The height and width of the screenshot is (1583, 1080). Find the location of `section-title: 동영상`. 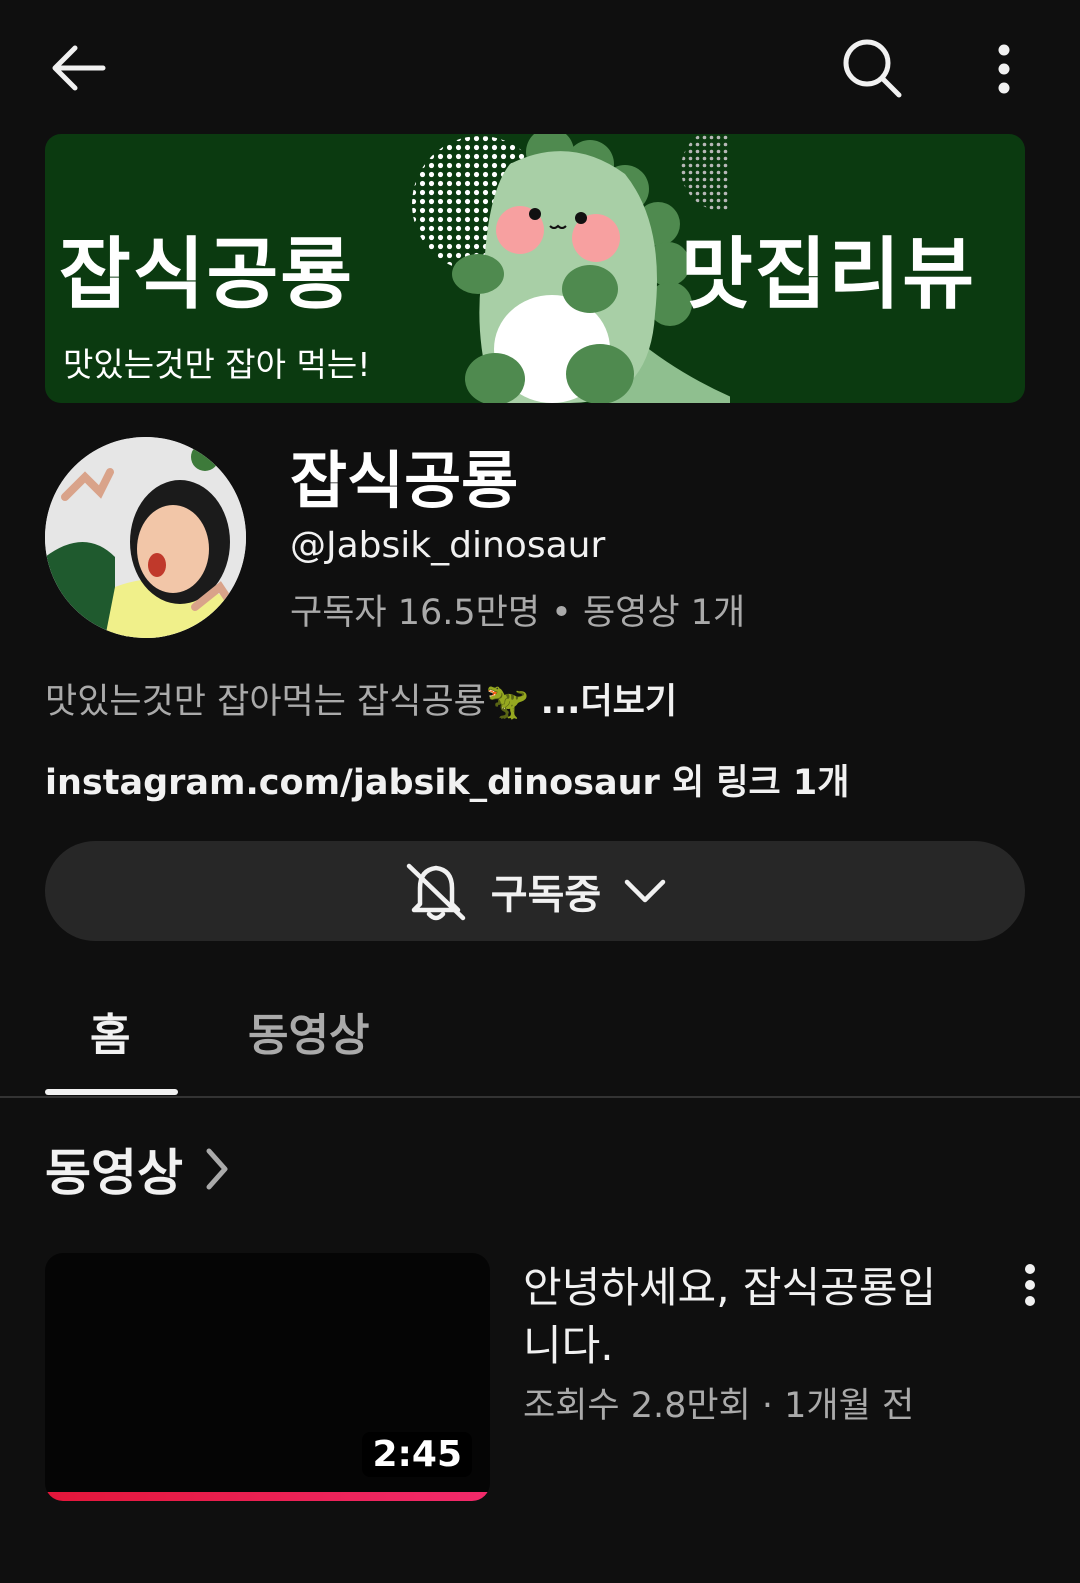

section-title: 동영상 is located at coordinates (114, 1173).